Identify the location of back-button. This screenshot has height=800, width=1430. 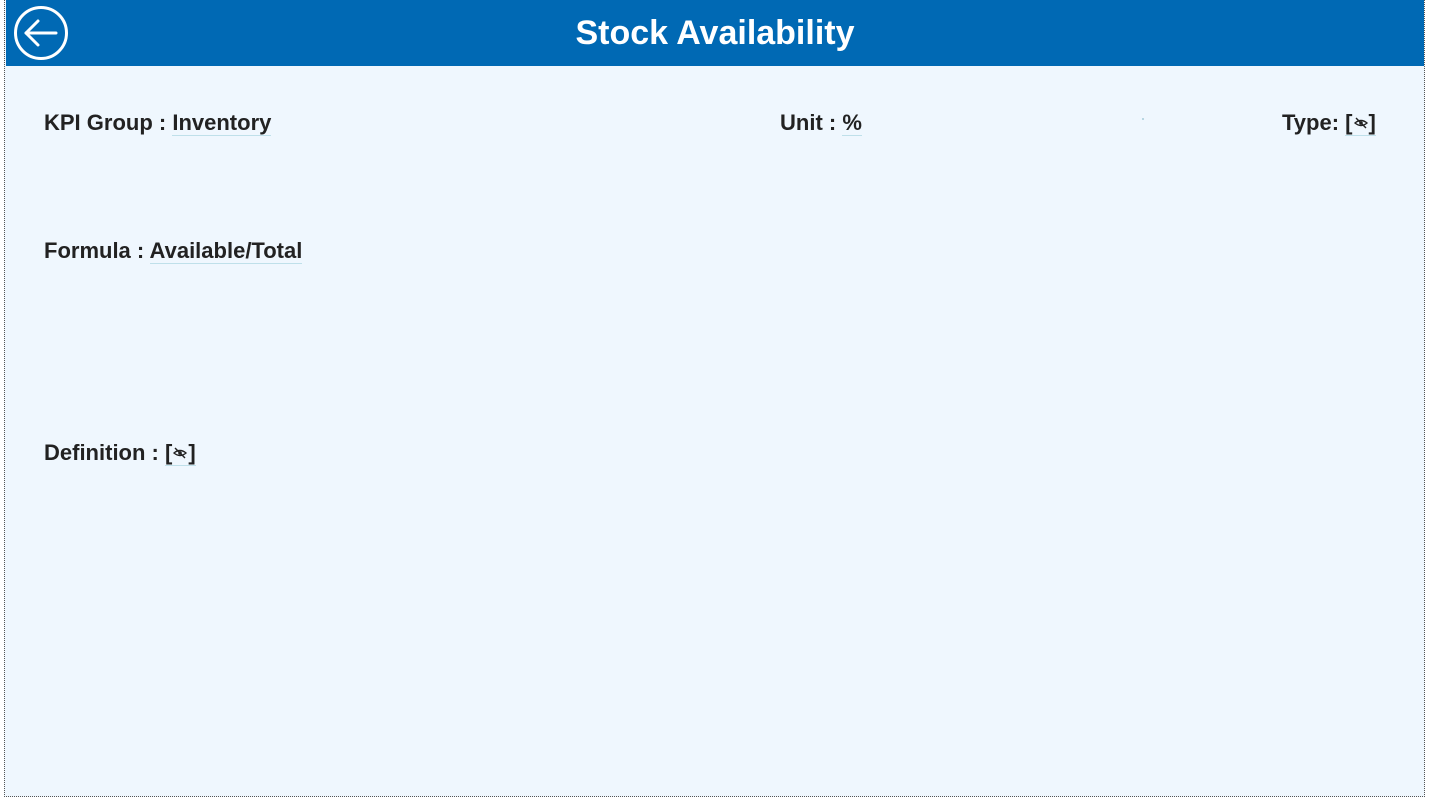
(41, 33).